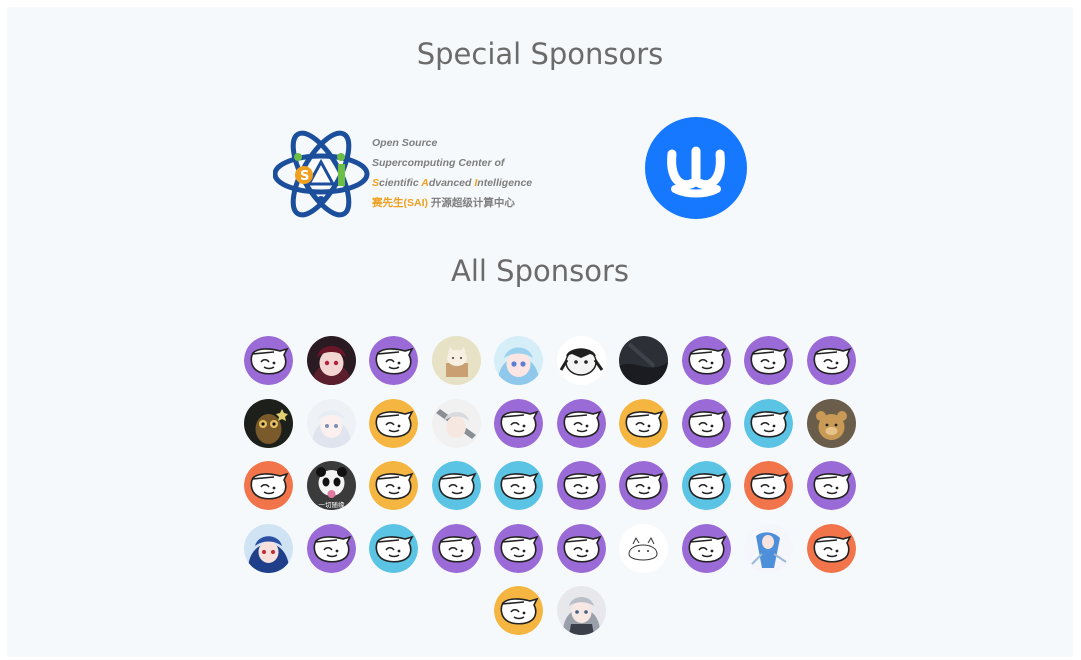 This screenshot has height=660, width=1081. I want to click on atom-icon: S, so click(321, 174).